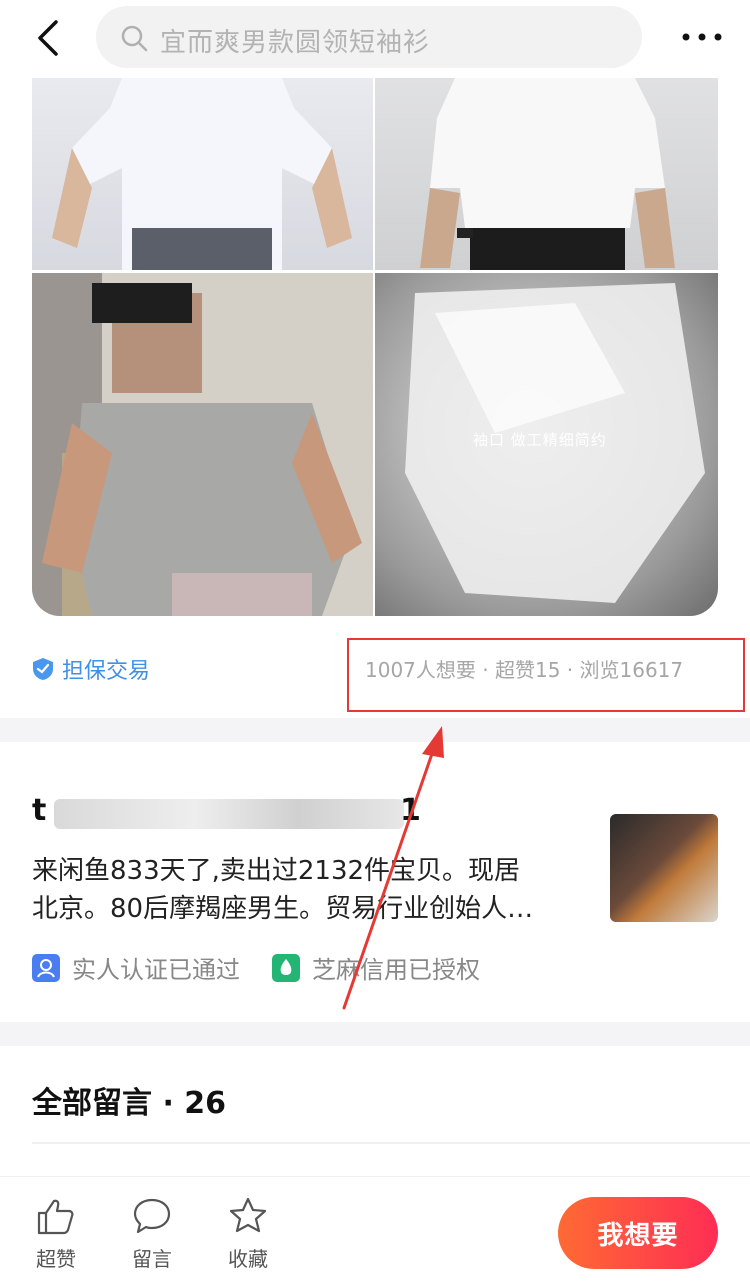  I want to click on search-bar: 宜而爽男款圆领短袖衫, so click(369, 37).